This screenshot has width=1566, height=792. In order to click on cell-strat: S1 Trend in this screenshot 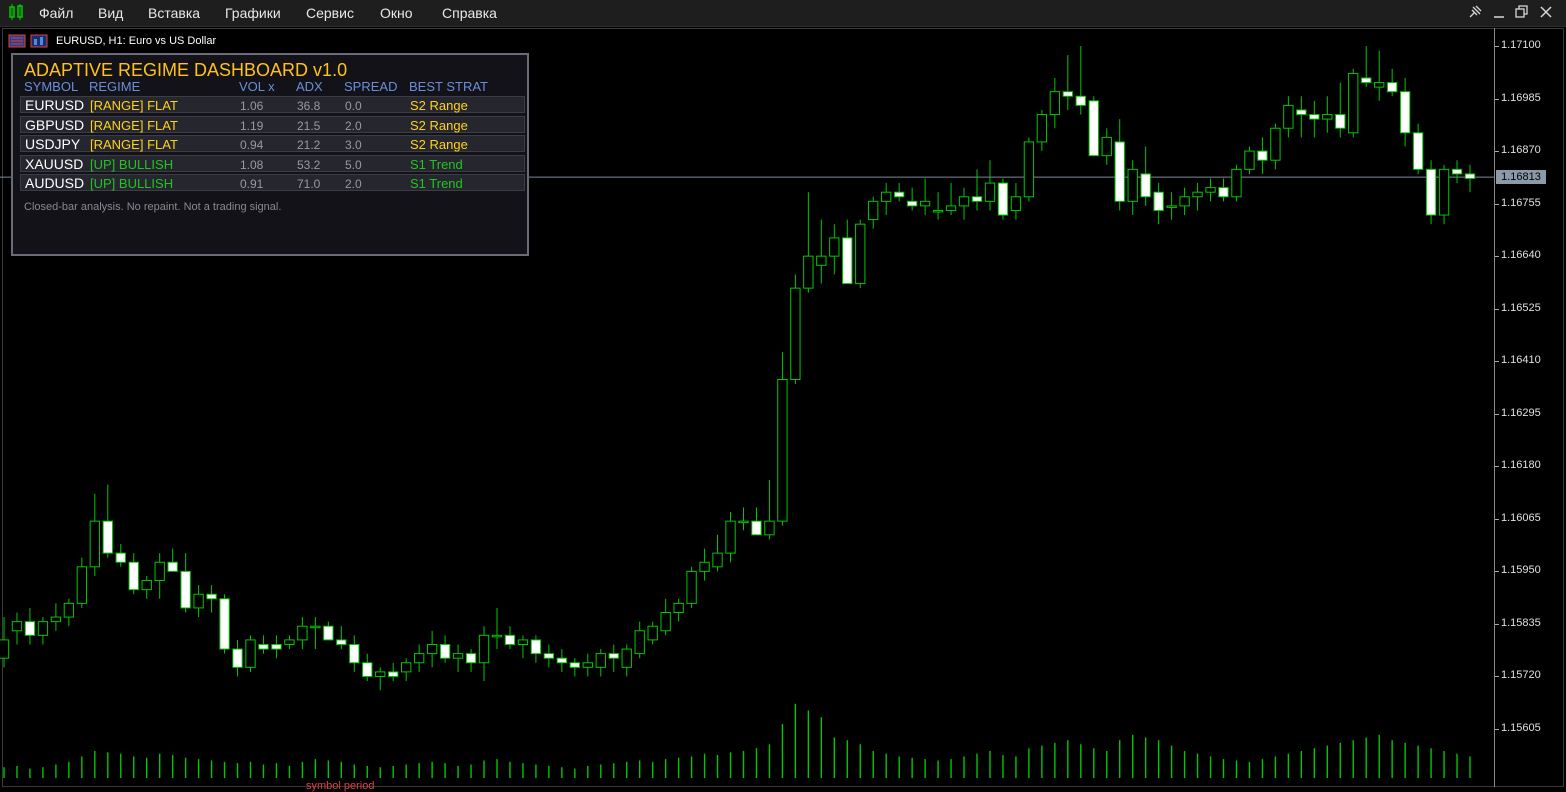, I will do `click(436, 164)`.